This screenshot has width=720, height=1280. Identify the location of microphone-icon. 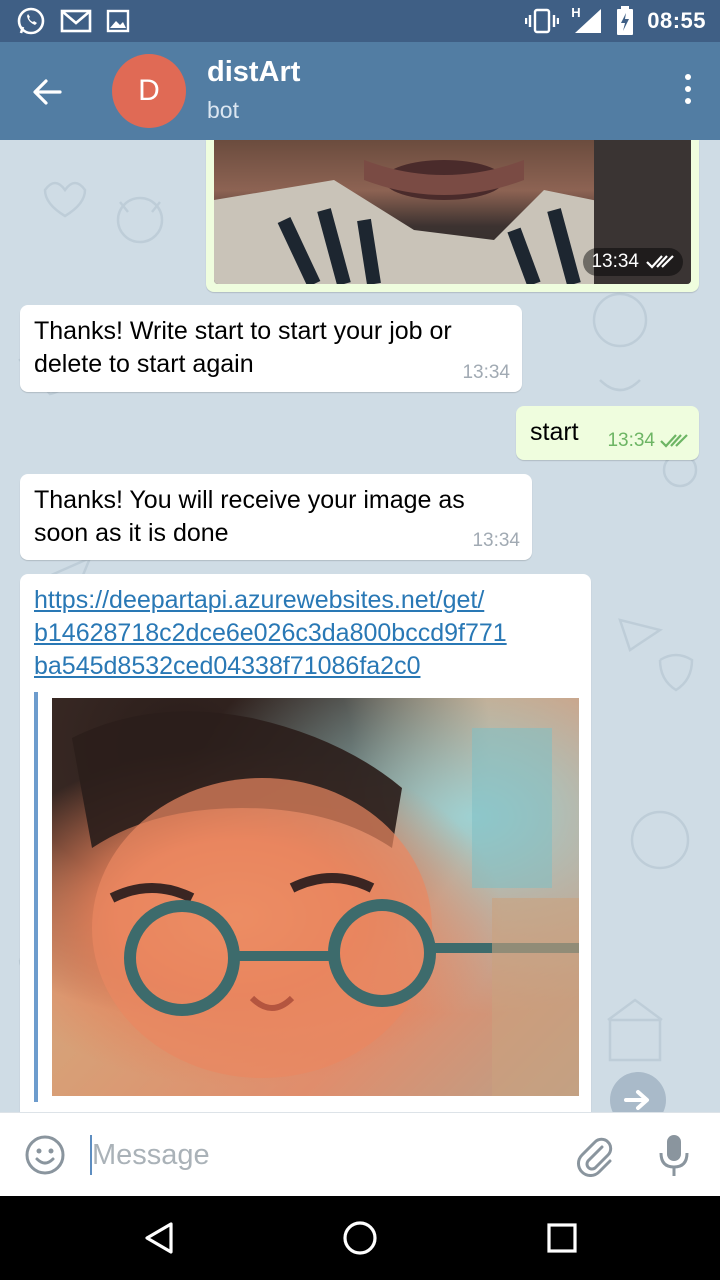
(674, 1156).